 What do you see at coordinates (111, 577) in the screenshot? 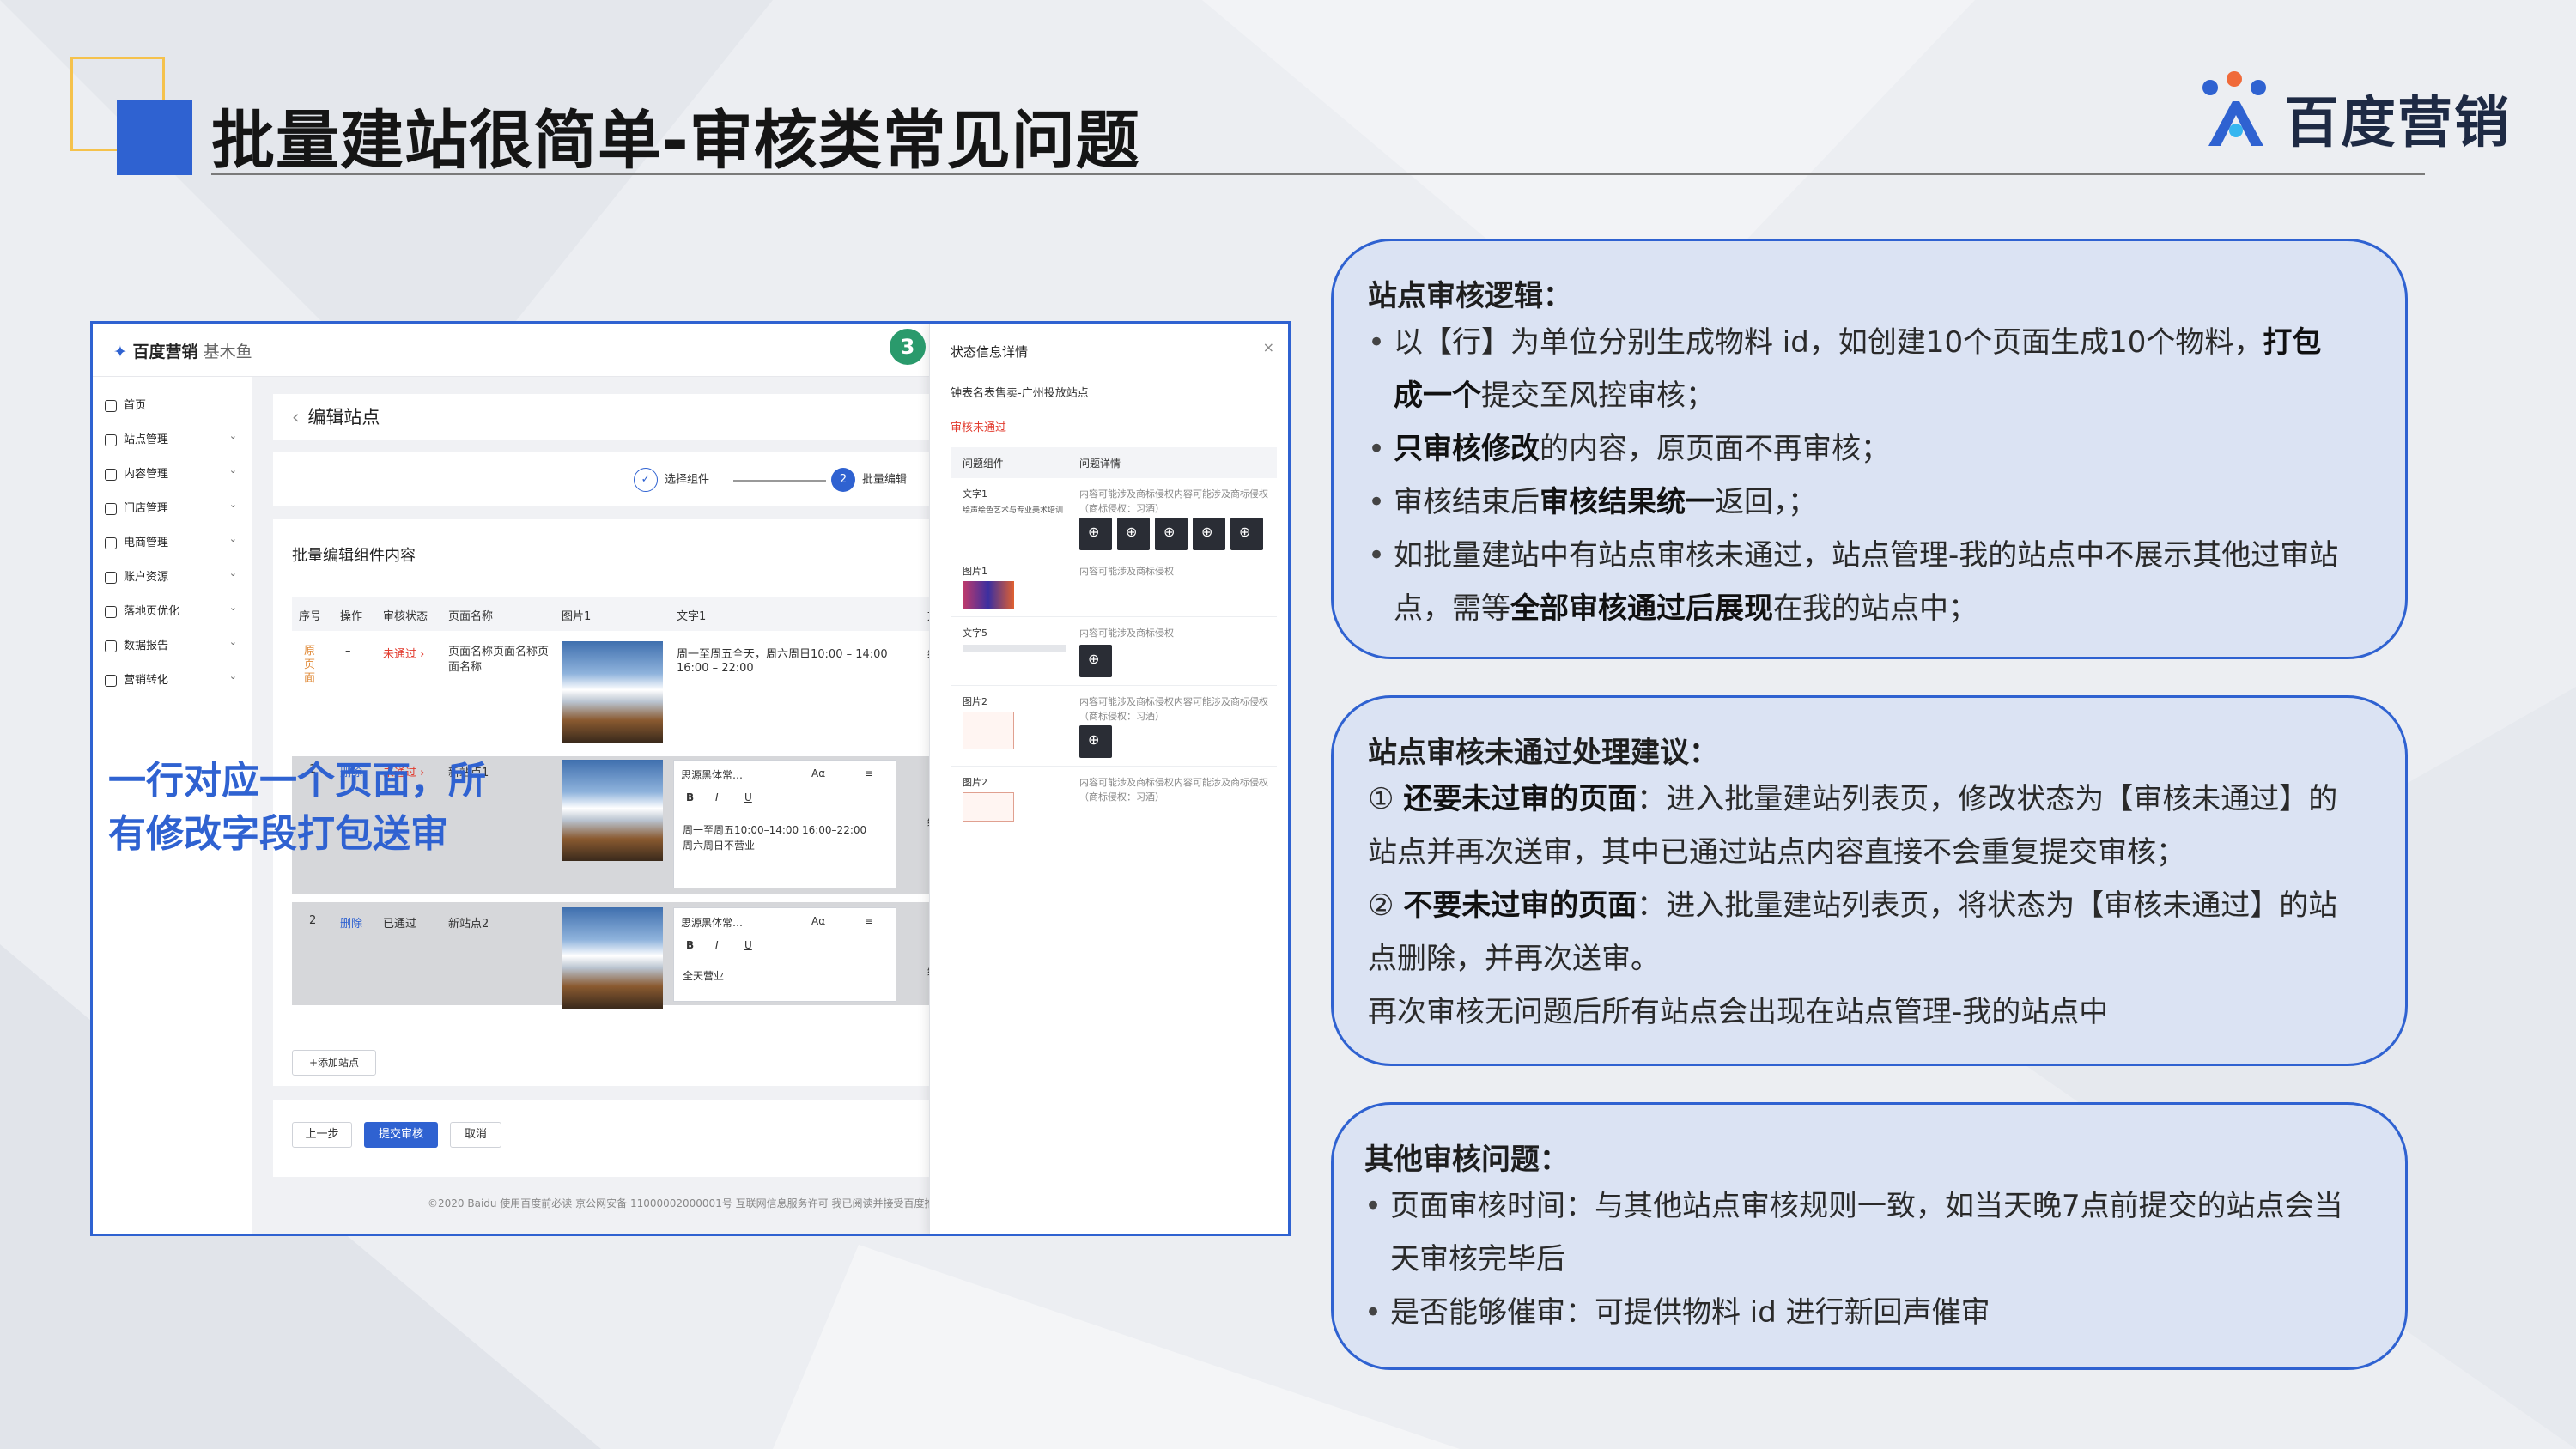
I see `account-icon` at bounding box center [111, 577].